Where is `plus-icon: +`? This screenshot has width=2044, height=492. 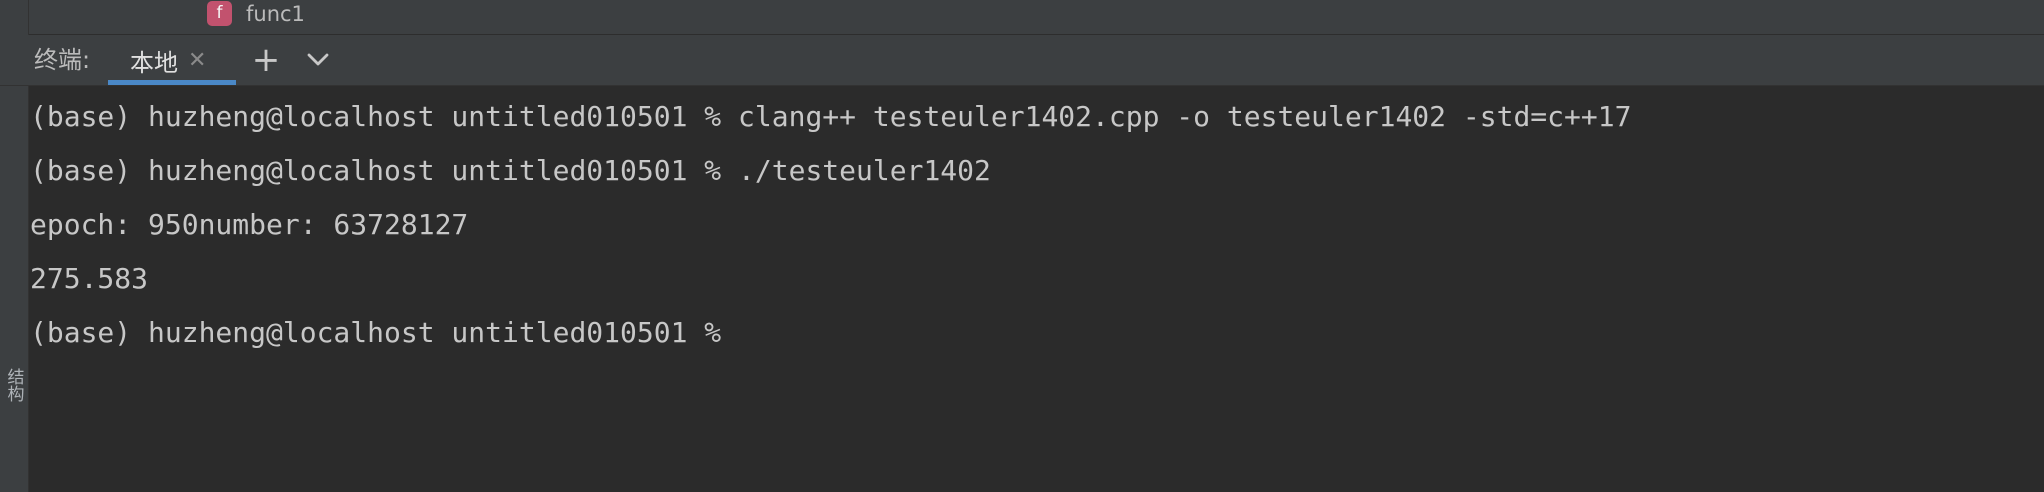 plus-icon: + is located at coordinates (266, 60).